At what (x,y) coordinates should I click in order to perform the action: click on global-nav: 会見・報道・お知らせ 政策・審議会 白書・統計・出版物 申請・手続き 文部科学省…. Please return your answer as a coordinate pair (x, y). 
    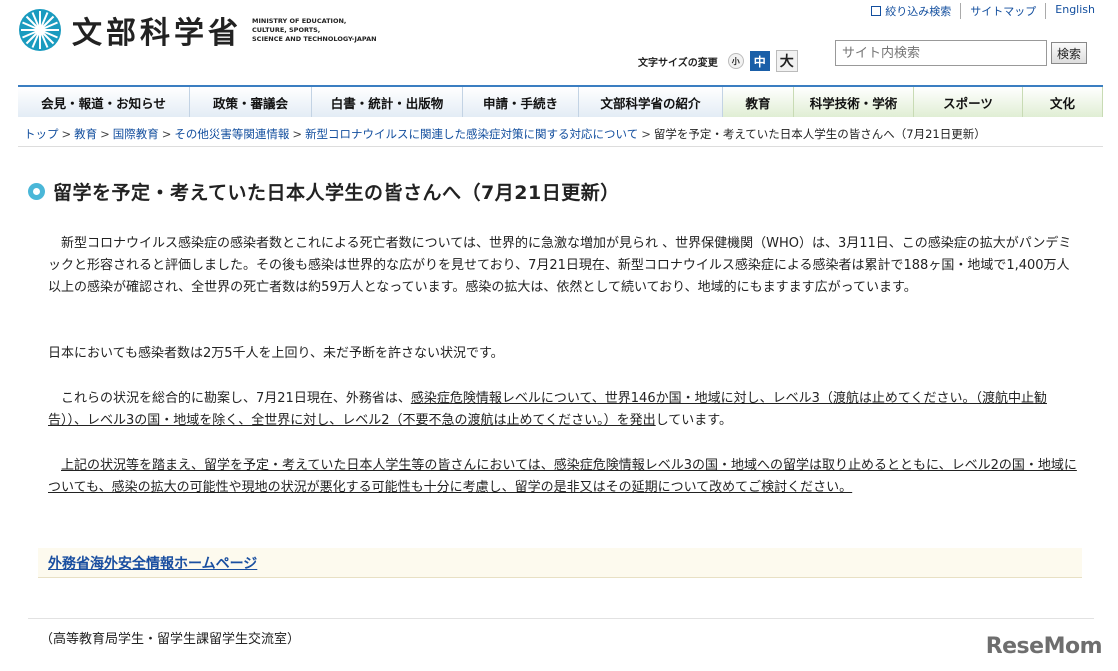
    Looking at the image, I should click on (560, 101).